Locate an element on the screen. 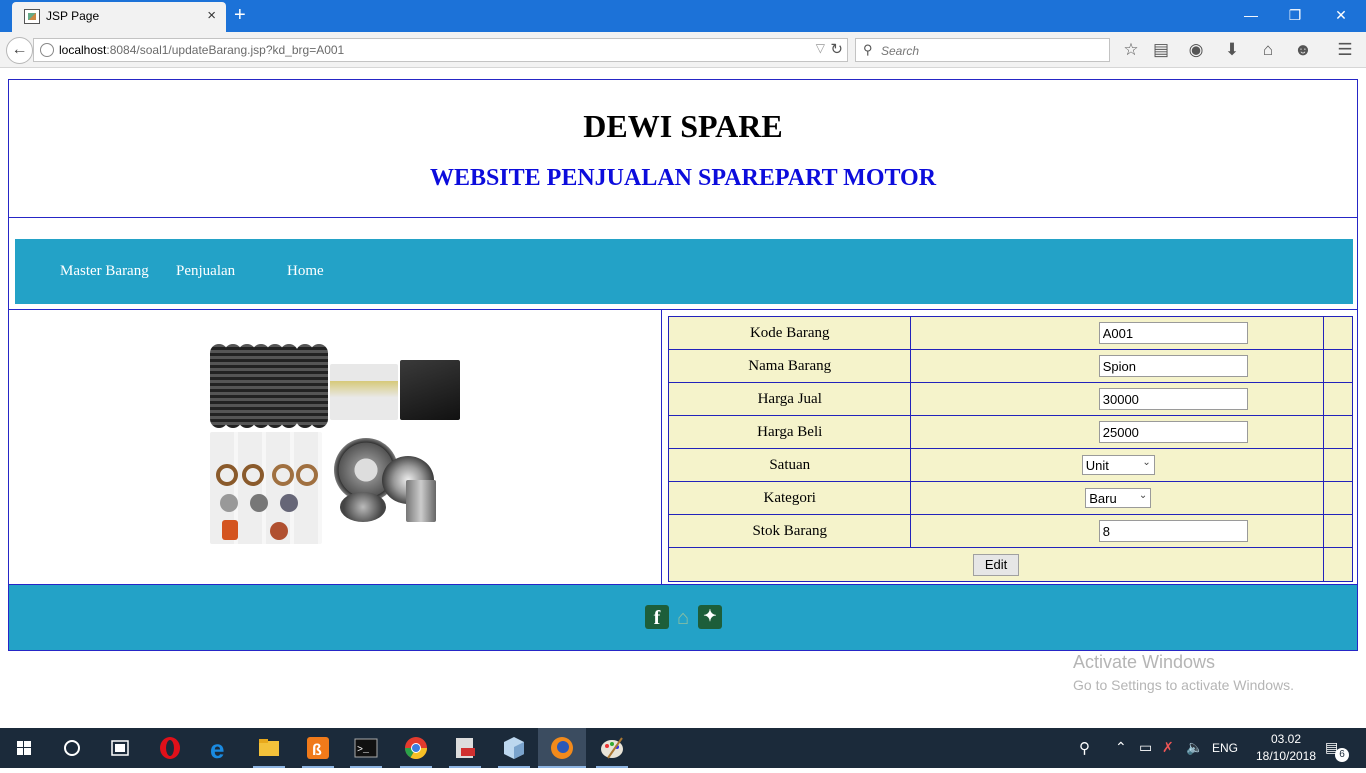 This screenshot has width=1366, height=773. edge-taskbar-item: e is located at coordinates (220, 748).